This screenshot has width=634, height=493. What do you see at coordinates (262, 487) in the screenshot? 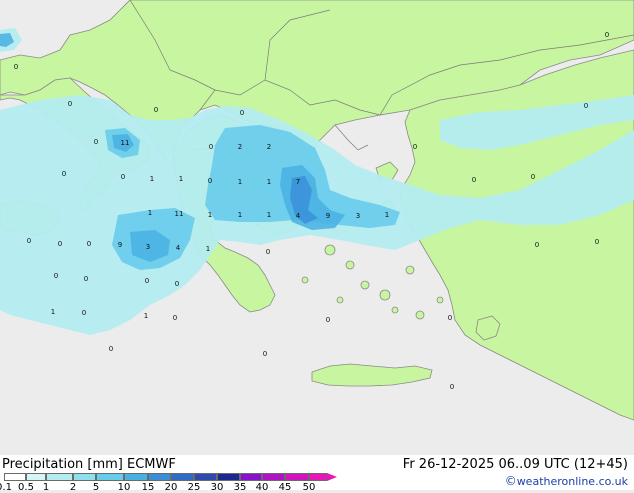
I see `legend-level-label: 40` at bounding box center [262, 487].